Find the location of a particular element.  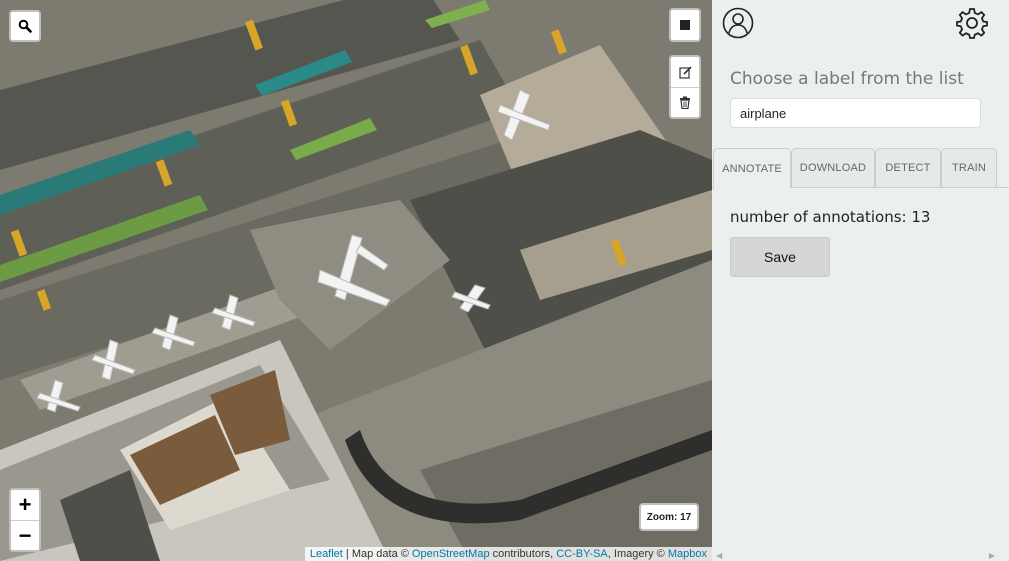

zoom-control: + − is located at coordinates (25, 520).